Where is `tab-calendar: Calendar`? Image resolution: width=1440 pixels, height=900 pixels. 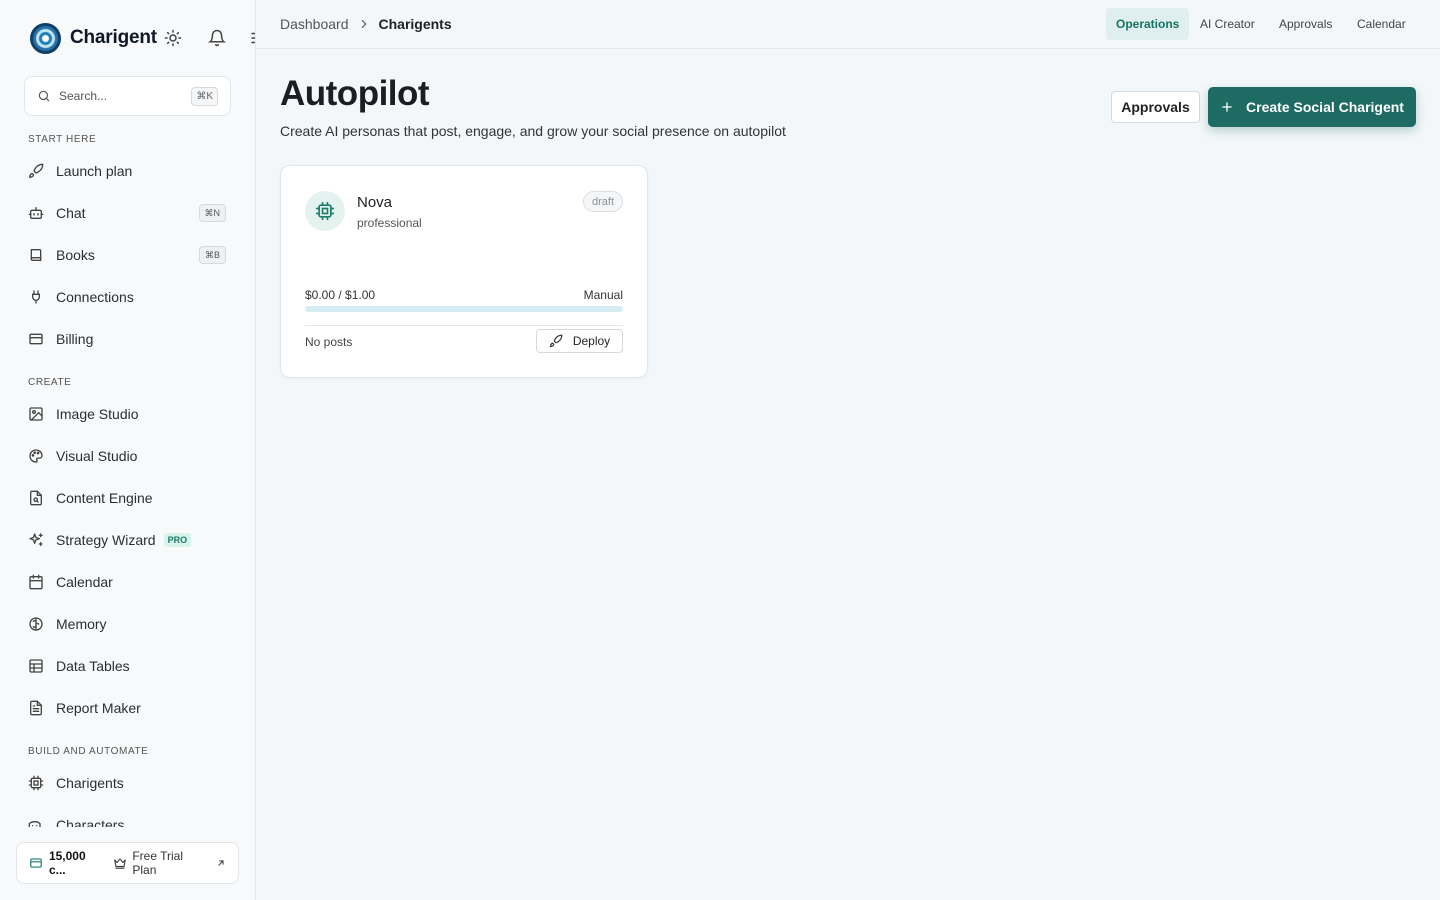
tab-calendar: Calendar is located at coordinates (1381, 24).